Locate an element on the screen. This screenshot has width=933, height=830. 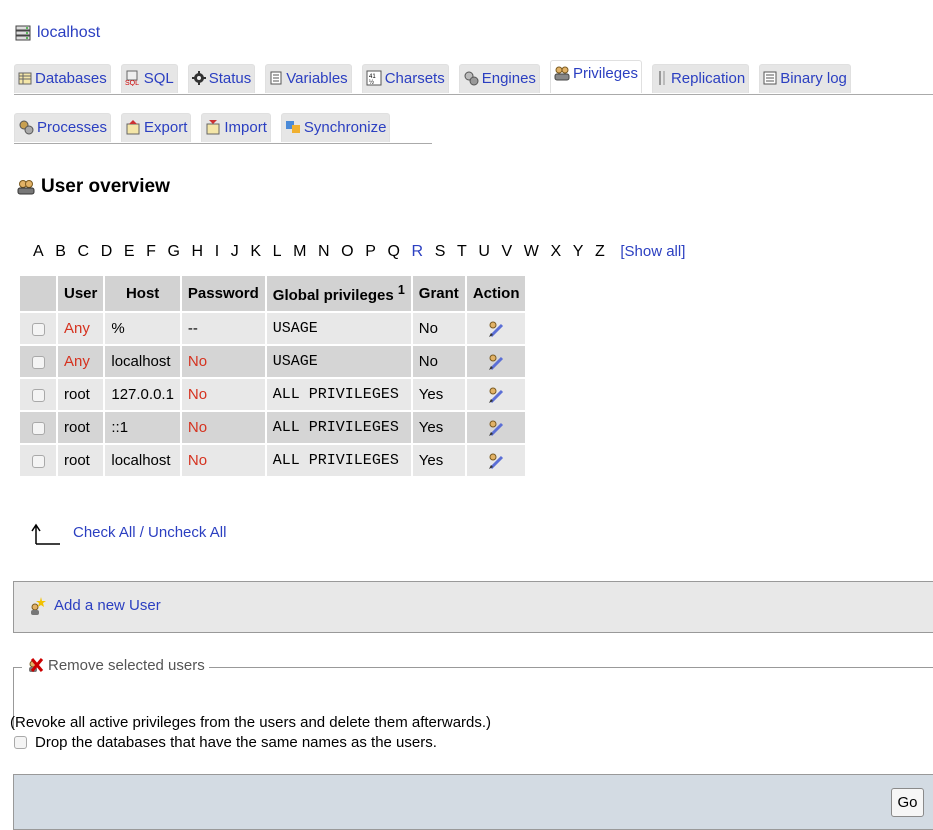
alphabet-letter-k: K is located at coordinates (255, 251).